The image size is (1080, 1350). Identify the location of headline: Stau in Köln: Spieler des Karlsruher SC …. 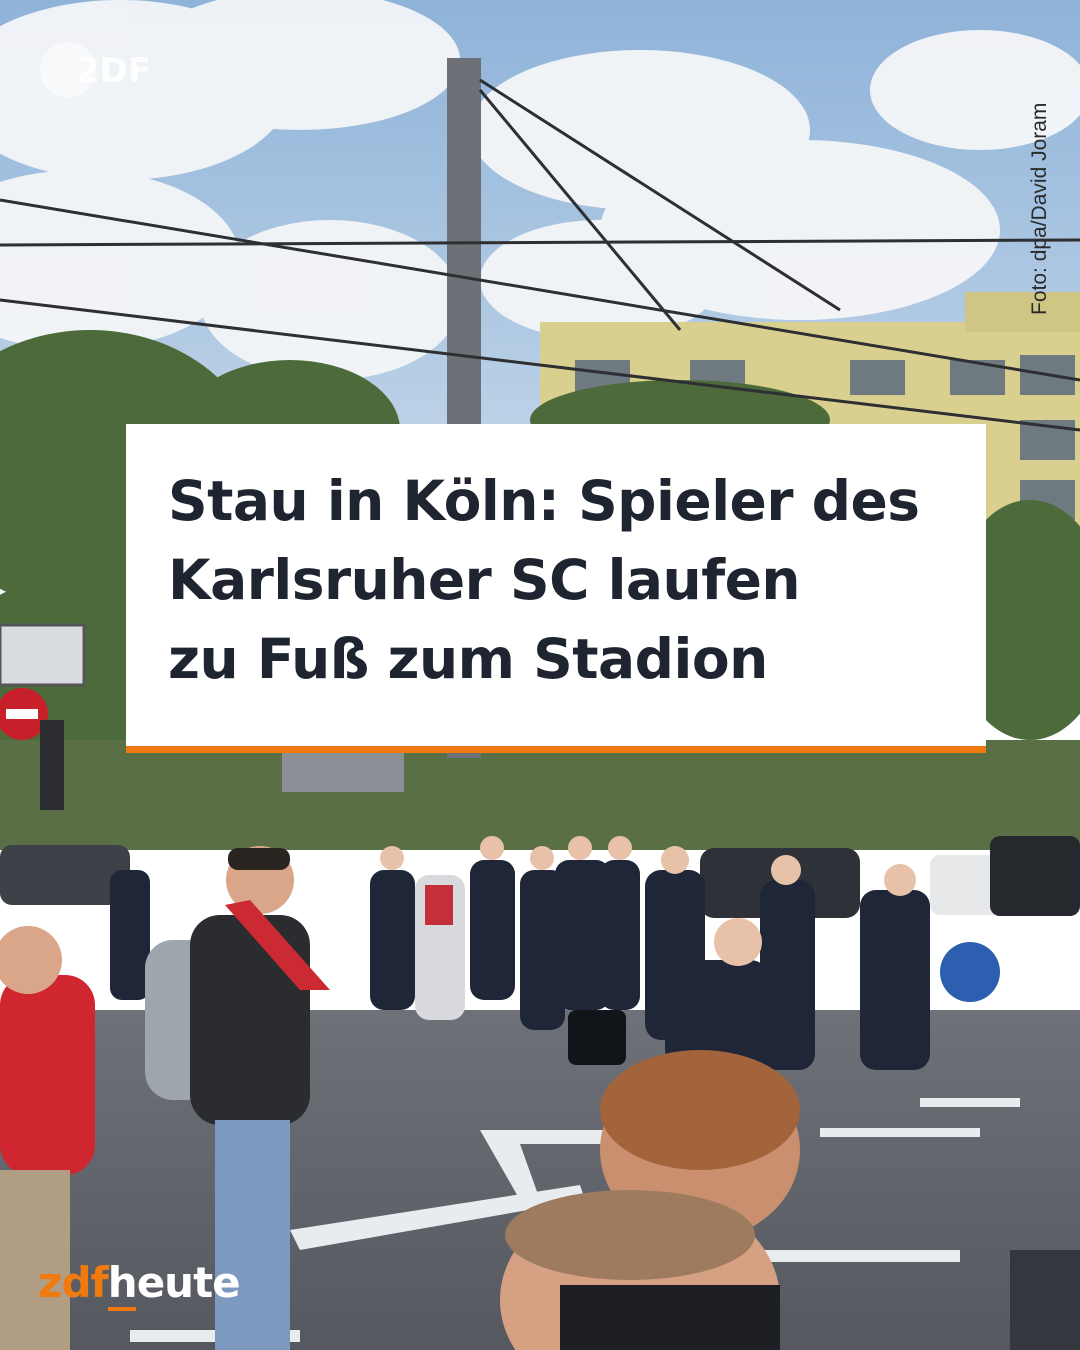
(568, 580).